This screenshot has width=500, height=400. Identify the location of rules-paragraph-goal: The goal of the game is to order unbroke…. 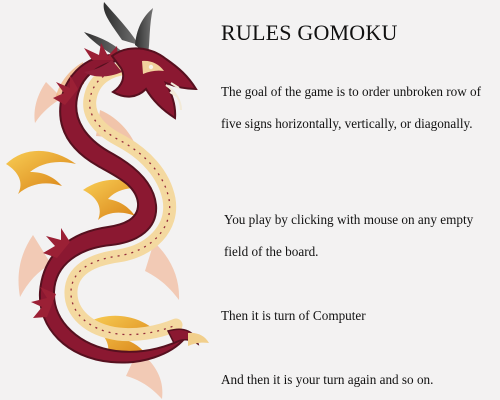
(351, 107).